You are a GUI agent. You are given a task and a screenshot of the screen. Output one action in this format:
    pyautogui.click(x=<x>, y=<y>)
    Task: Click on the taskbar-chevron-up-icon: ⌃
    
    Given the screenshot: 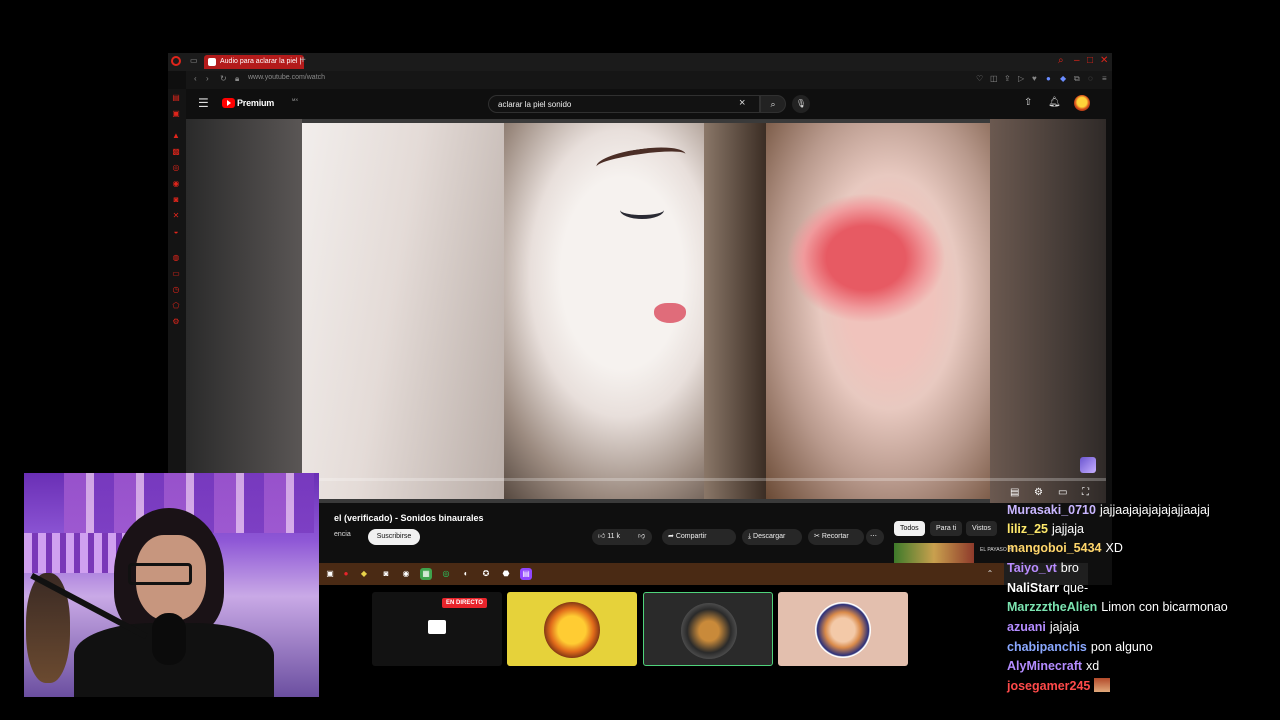 What is the action you would take?
    pyautogui.click(x=990, y=574)
    